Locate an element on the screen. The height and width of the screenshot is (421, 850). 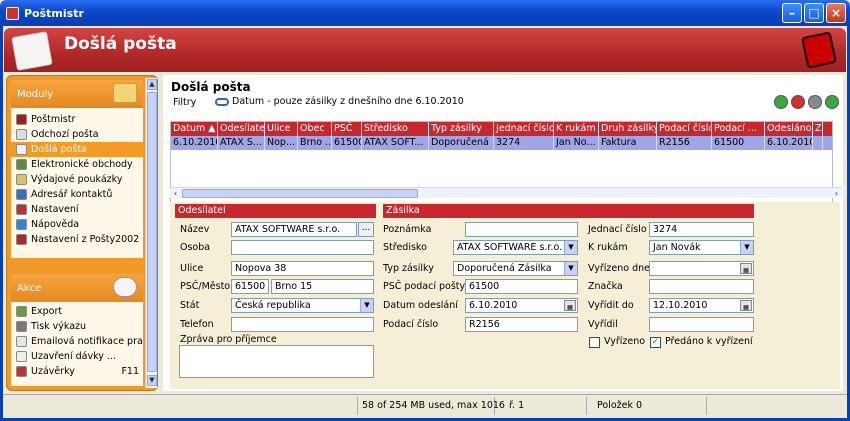
send-date-field: 6.10.2010 ▦ is located at coordinates (521, 305).